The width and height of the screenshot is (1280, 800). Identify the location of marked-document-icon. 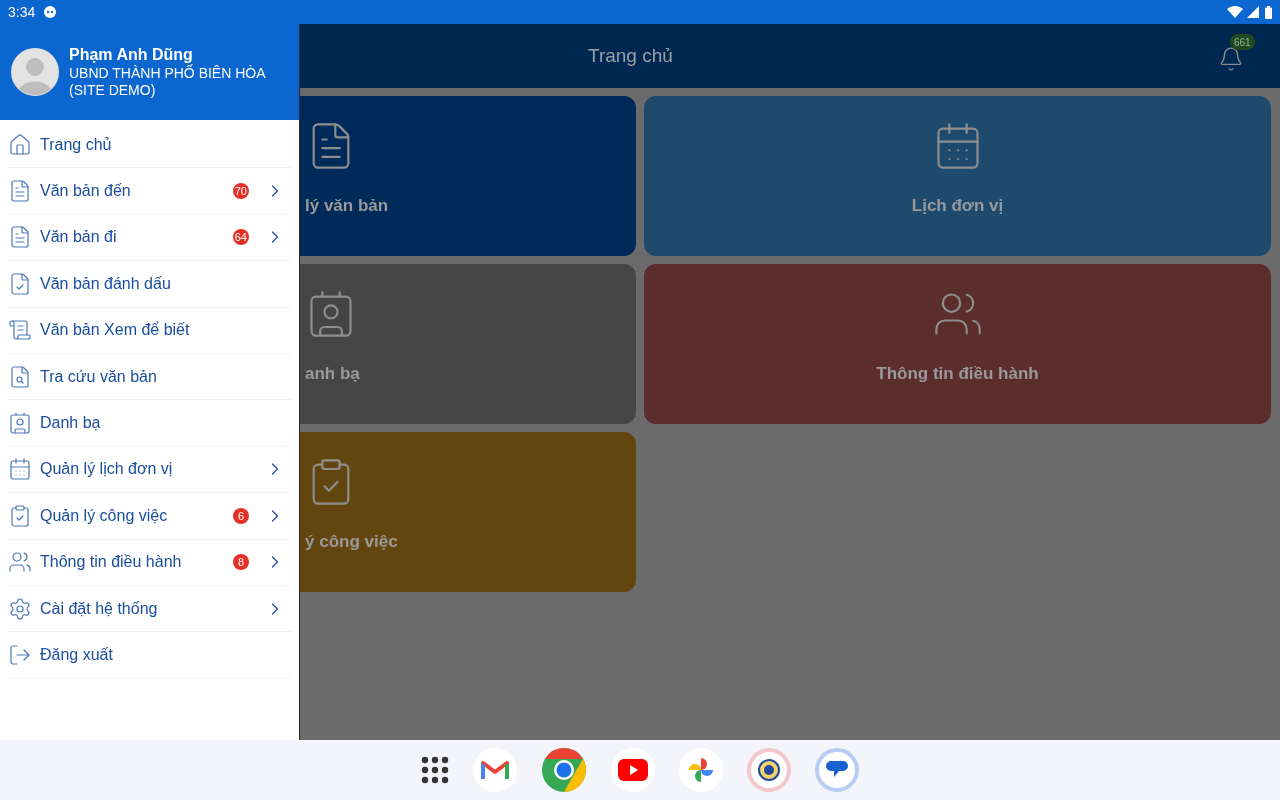
(20, 283).